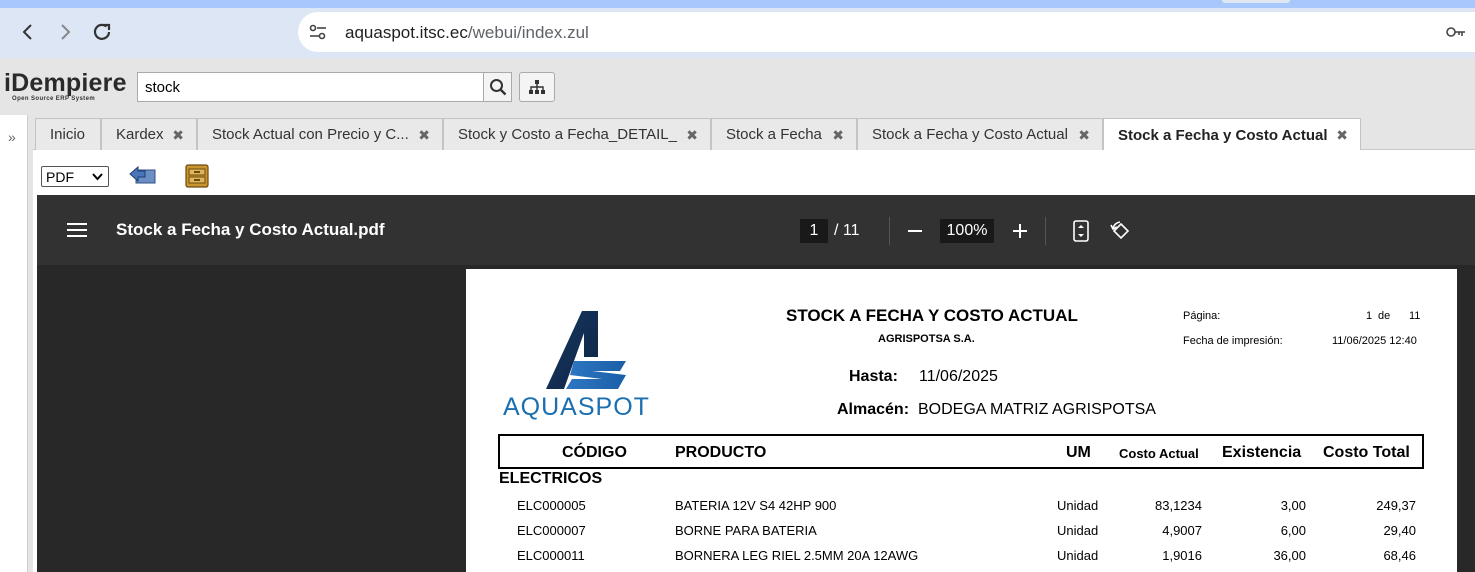  Describe the element at coordinates (1399, 555) in the screenshot. I see `cell-total: 68,46` at that location.